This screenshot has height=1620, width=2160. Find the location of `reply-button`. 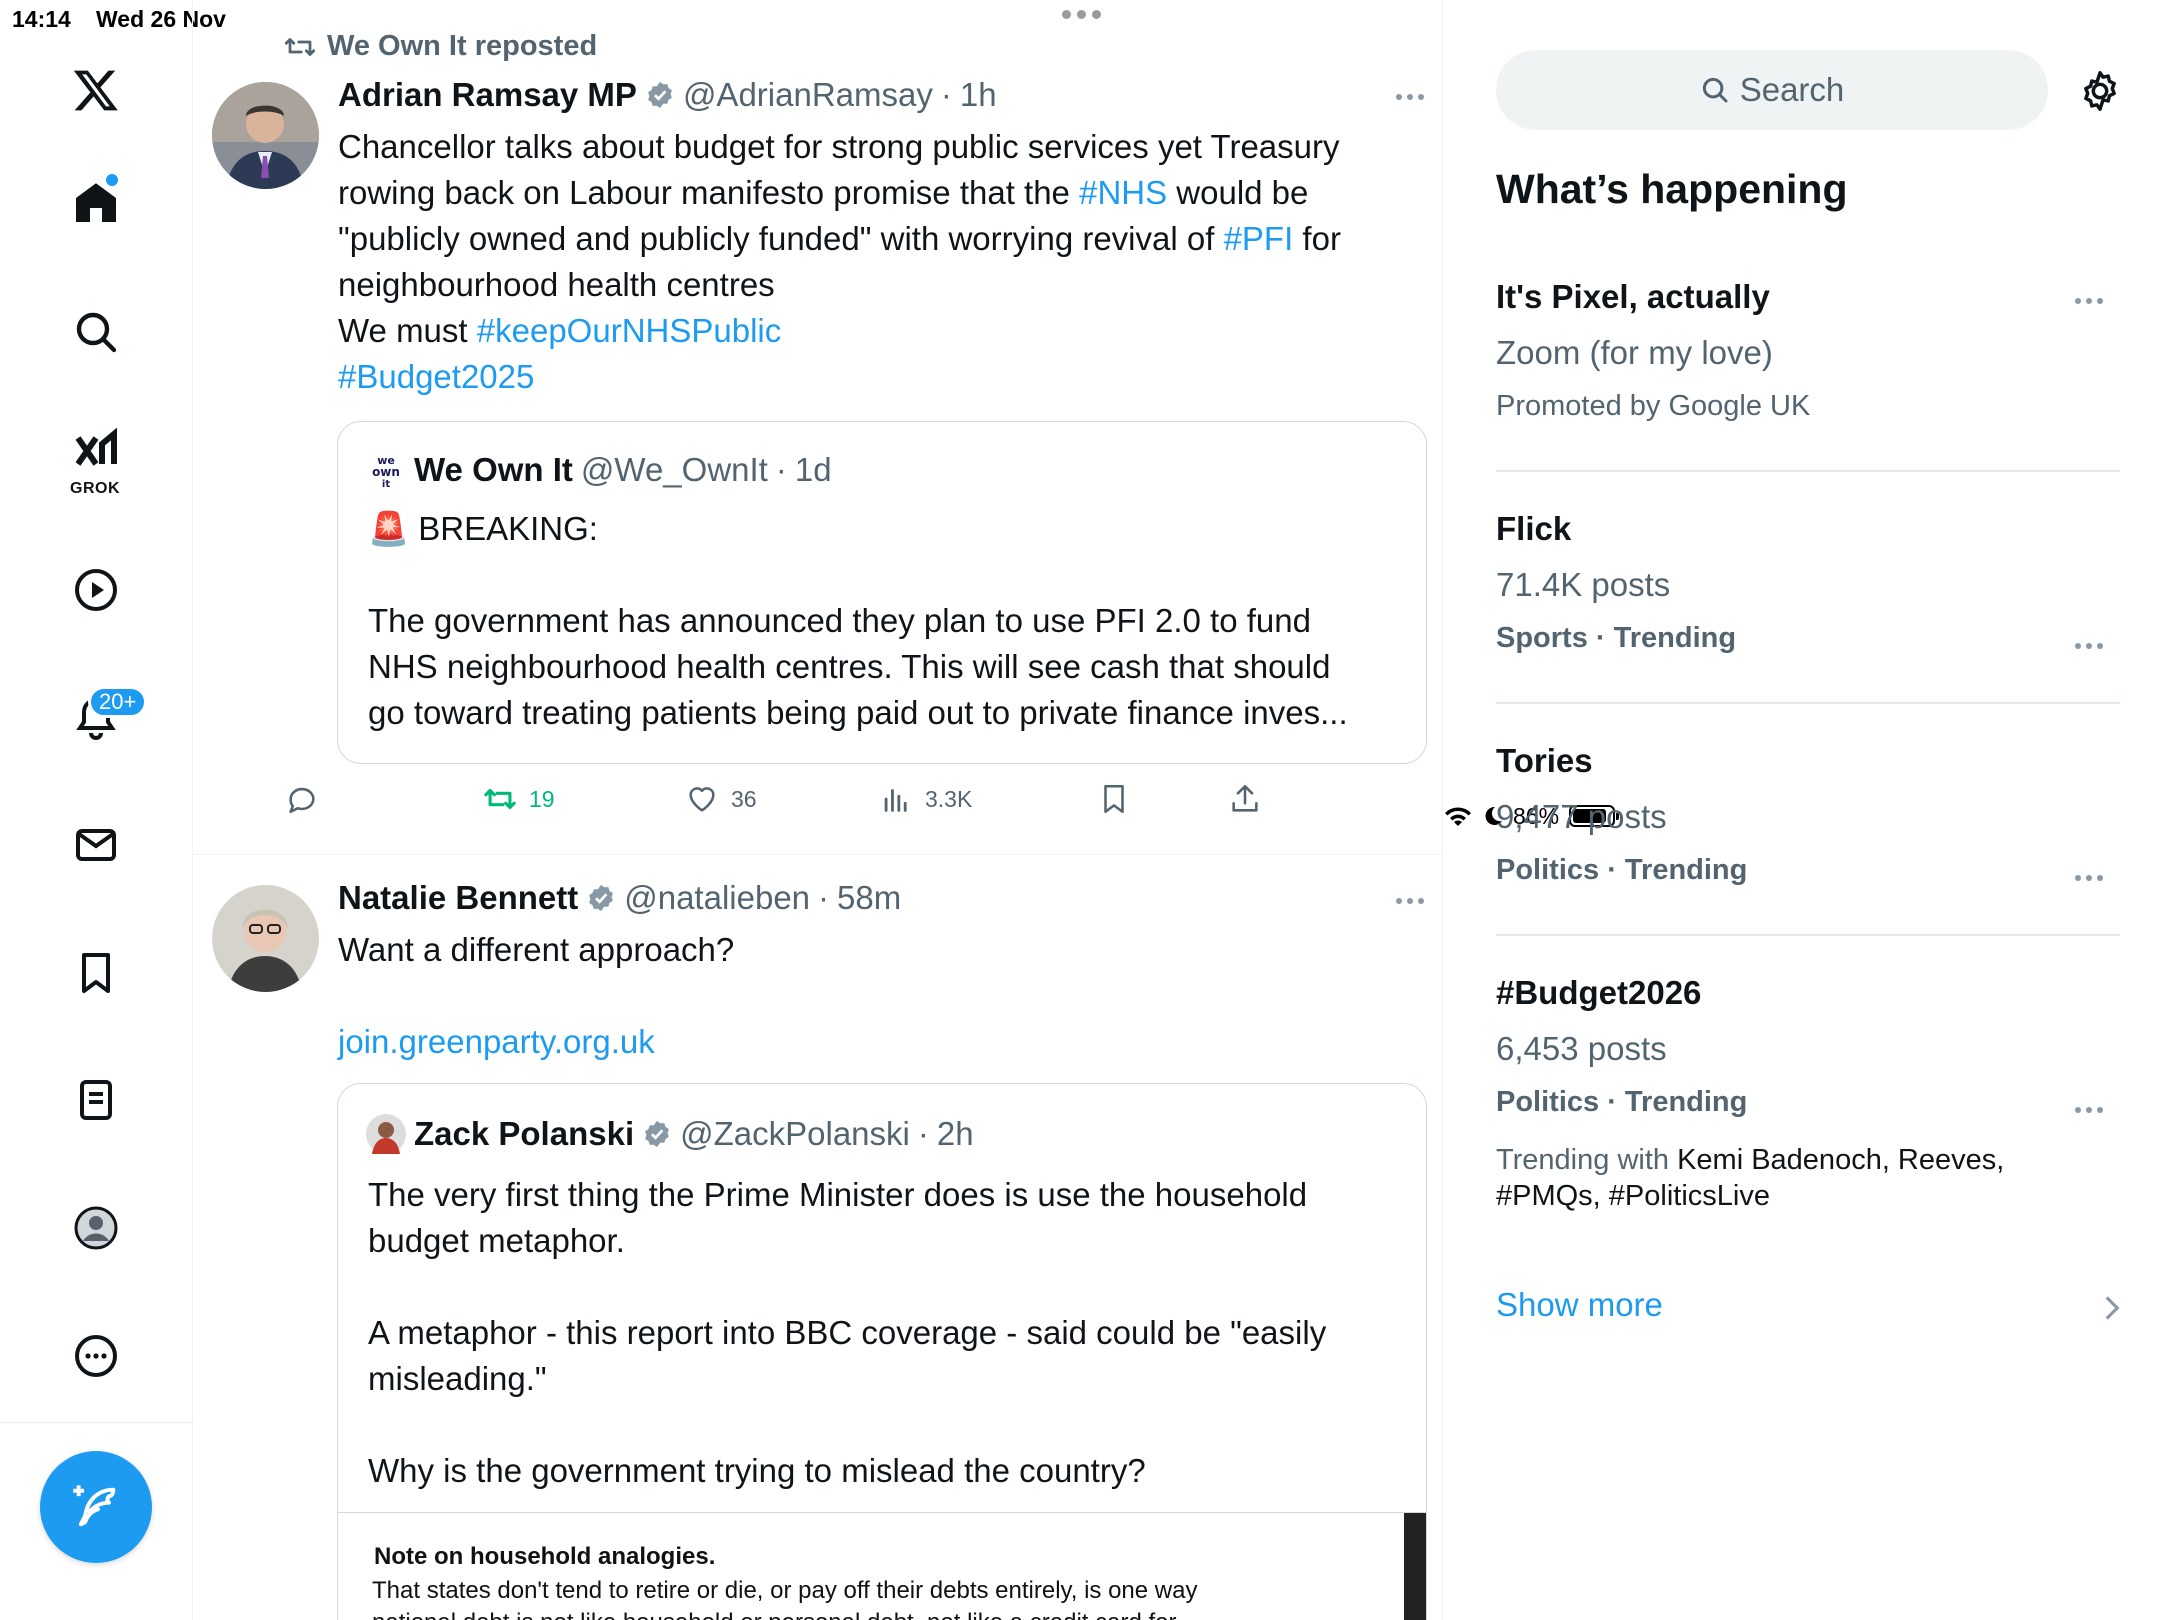

reply-button is located at coordinates (302, 799).